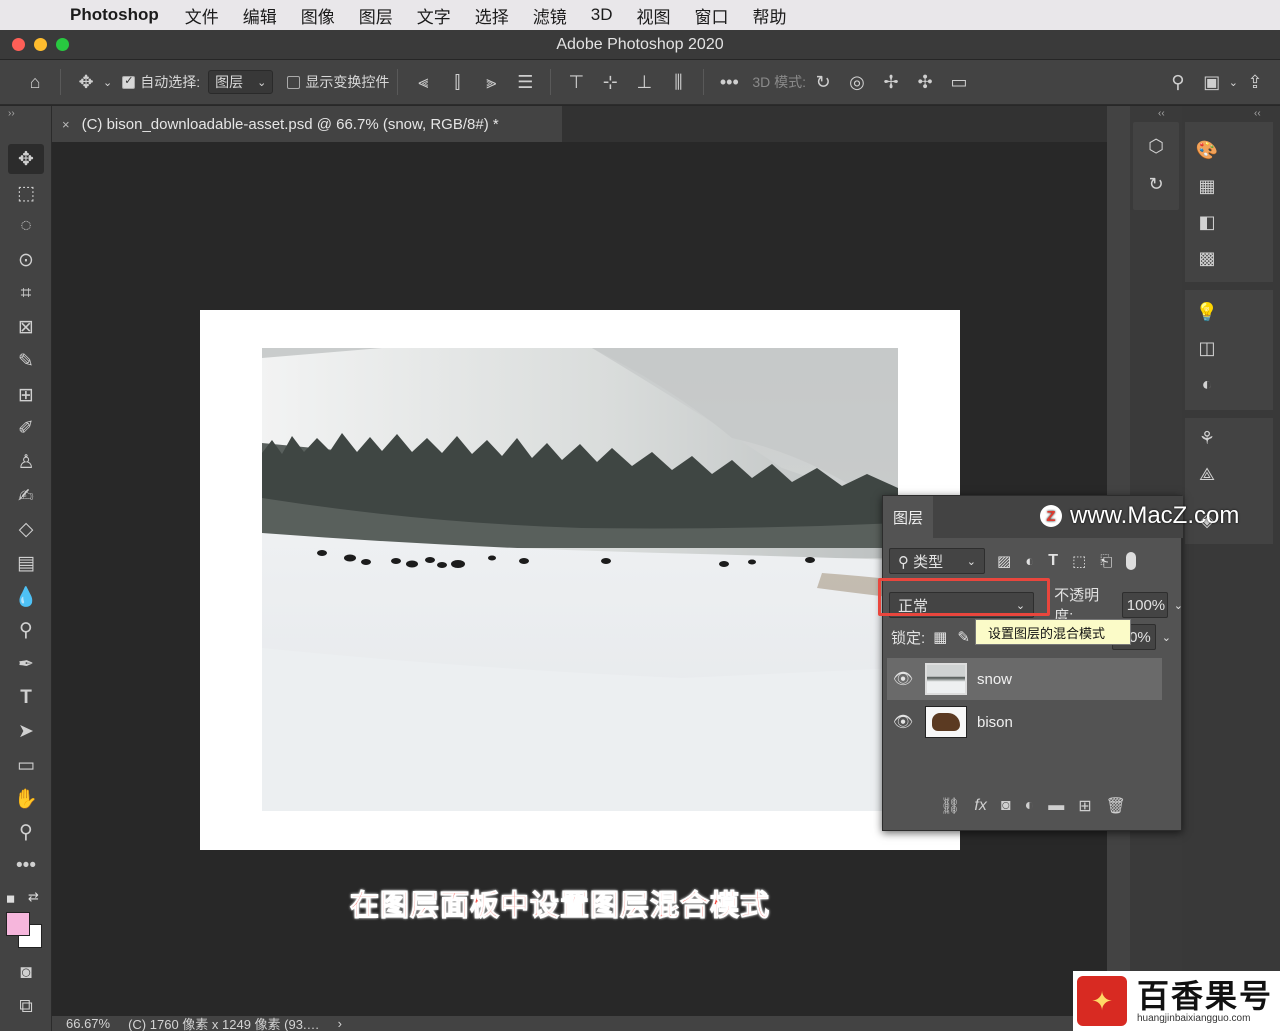  Describe the element at coordinates (86, 82) in the screenshot. I see `move-tool-preset-icon: ✥` at that location.